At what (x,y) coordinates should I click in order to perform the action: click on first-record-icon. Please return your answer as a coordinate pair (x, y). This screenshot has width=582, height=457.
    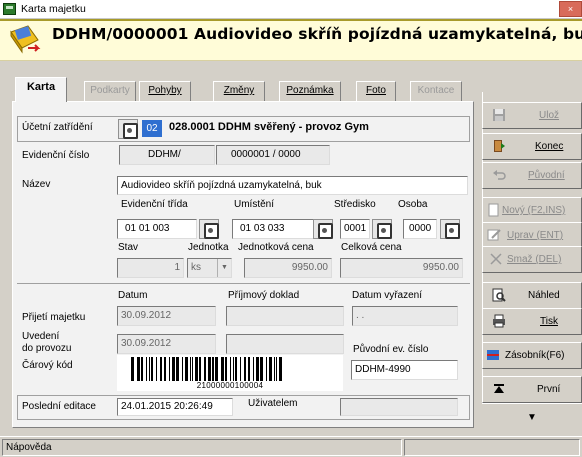
    Looking at the image, I should click on (499, 388).